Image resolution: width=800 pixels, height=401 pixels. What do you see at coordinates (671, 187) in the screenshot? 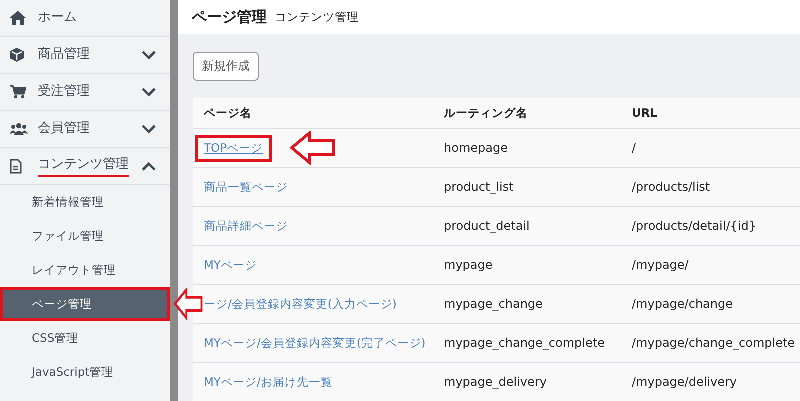
I see `table-cell-text: /products/list` at bounding box center [671, 187].